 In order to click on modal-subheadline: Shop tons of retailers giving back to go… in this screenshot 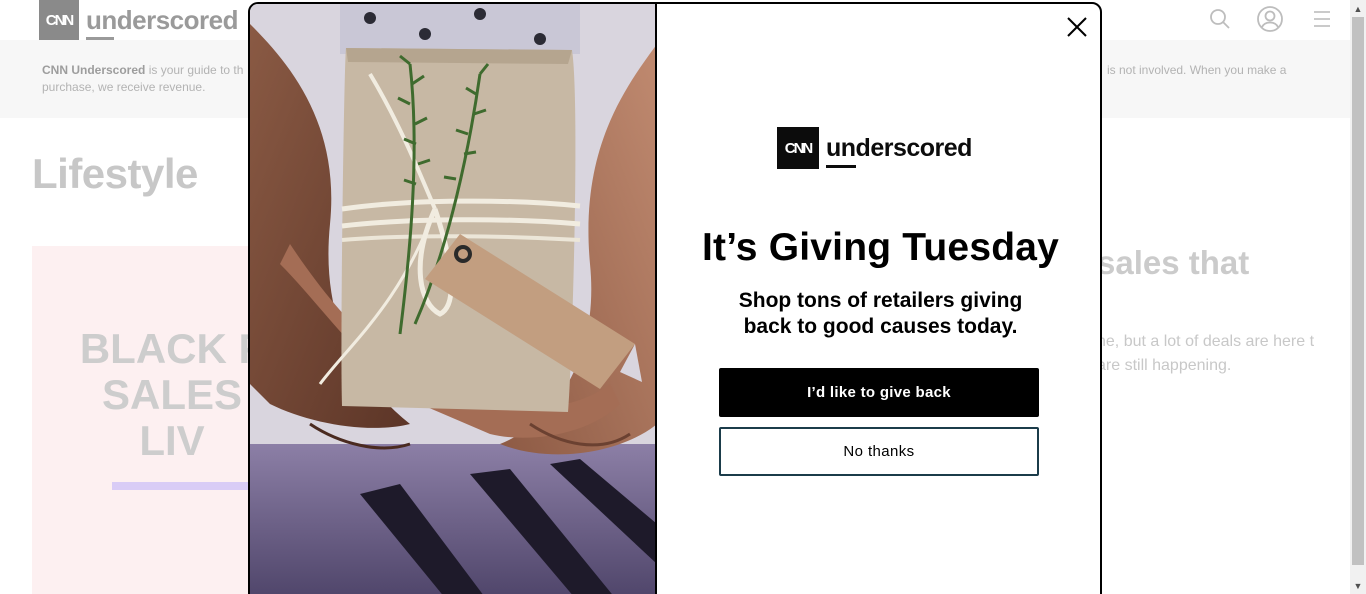, I will do `click(880, 313)`.